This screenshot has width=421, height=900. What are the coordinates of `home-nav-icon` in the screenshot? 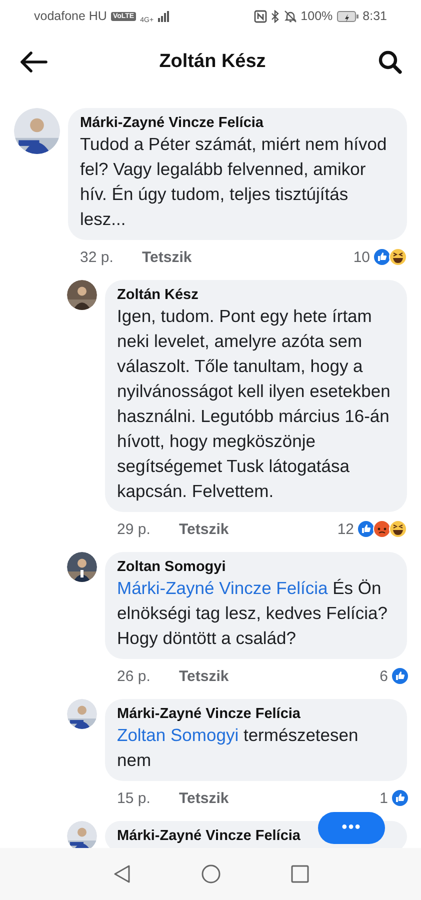 It's located at (210, 874).